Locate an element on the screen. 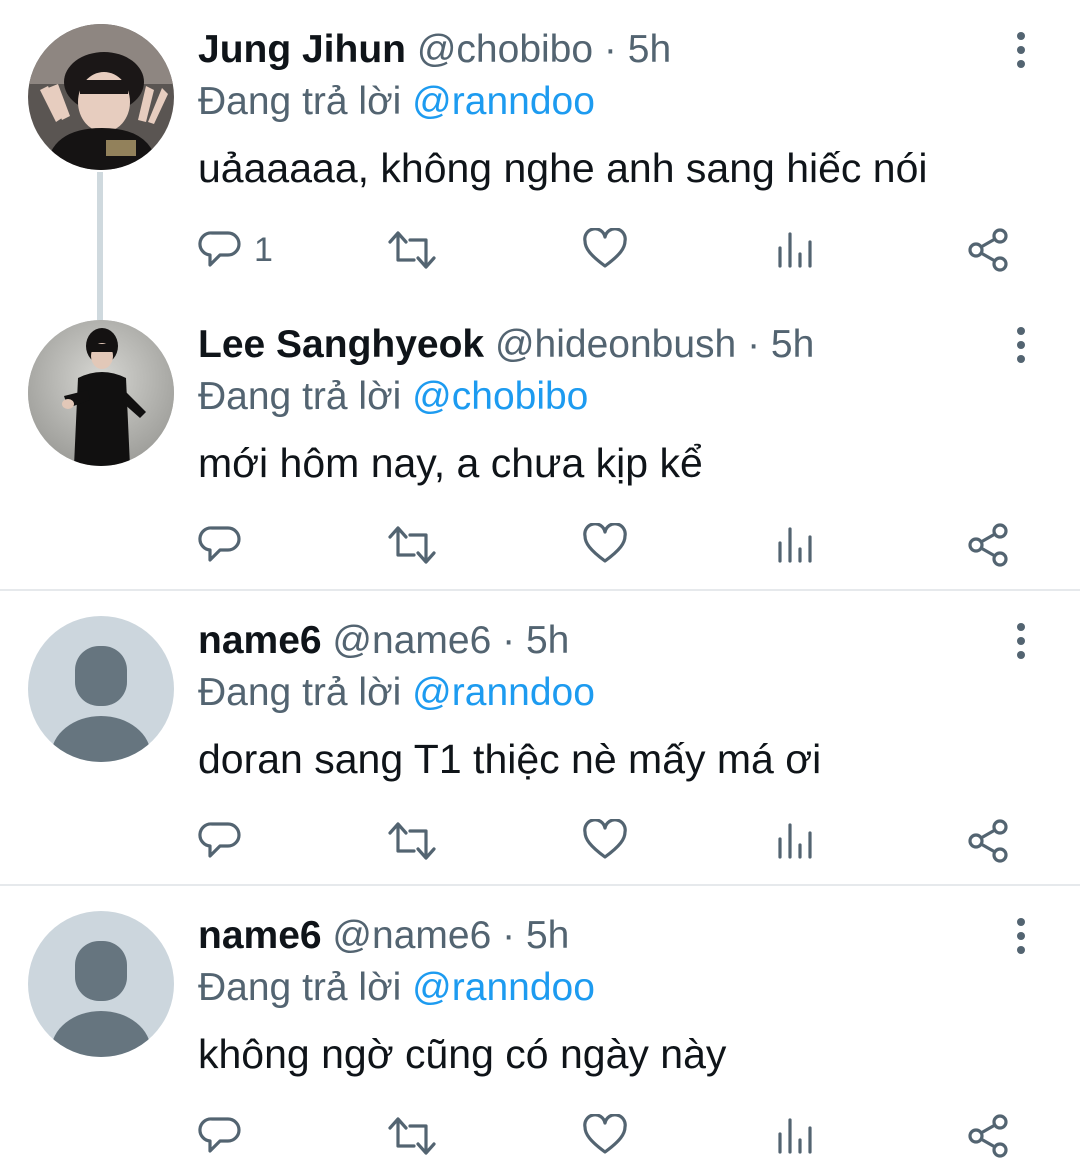 This screenshot has width=1080, height=1164. avatar-lee-sanghyeok is located at coordinates (101, 393).